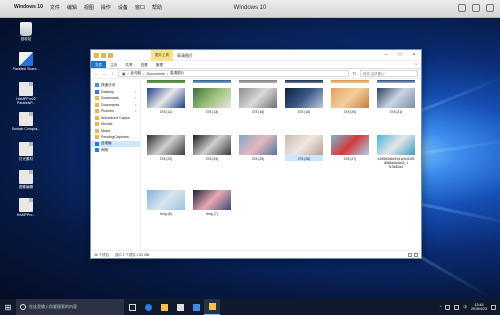 Image resolution: width=500 pixels, height=315 pixels. What do you see at coordinates (105, 149) in the screenshot?
I see `nav-item-label: 网络` at bounding box center [105, 149].